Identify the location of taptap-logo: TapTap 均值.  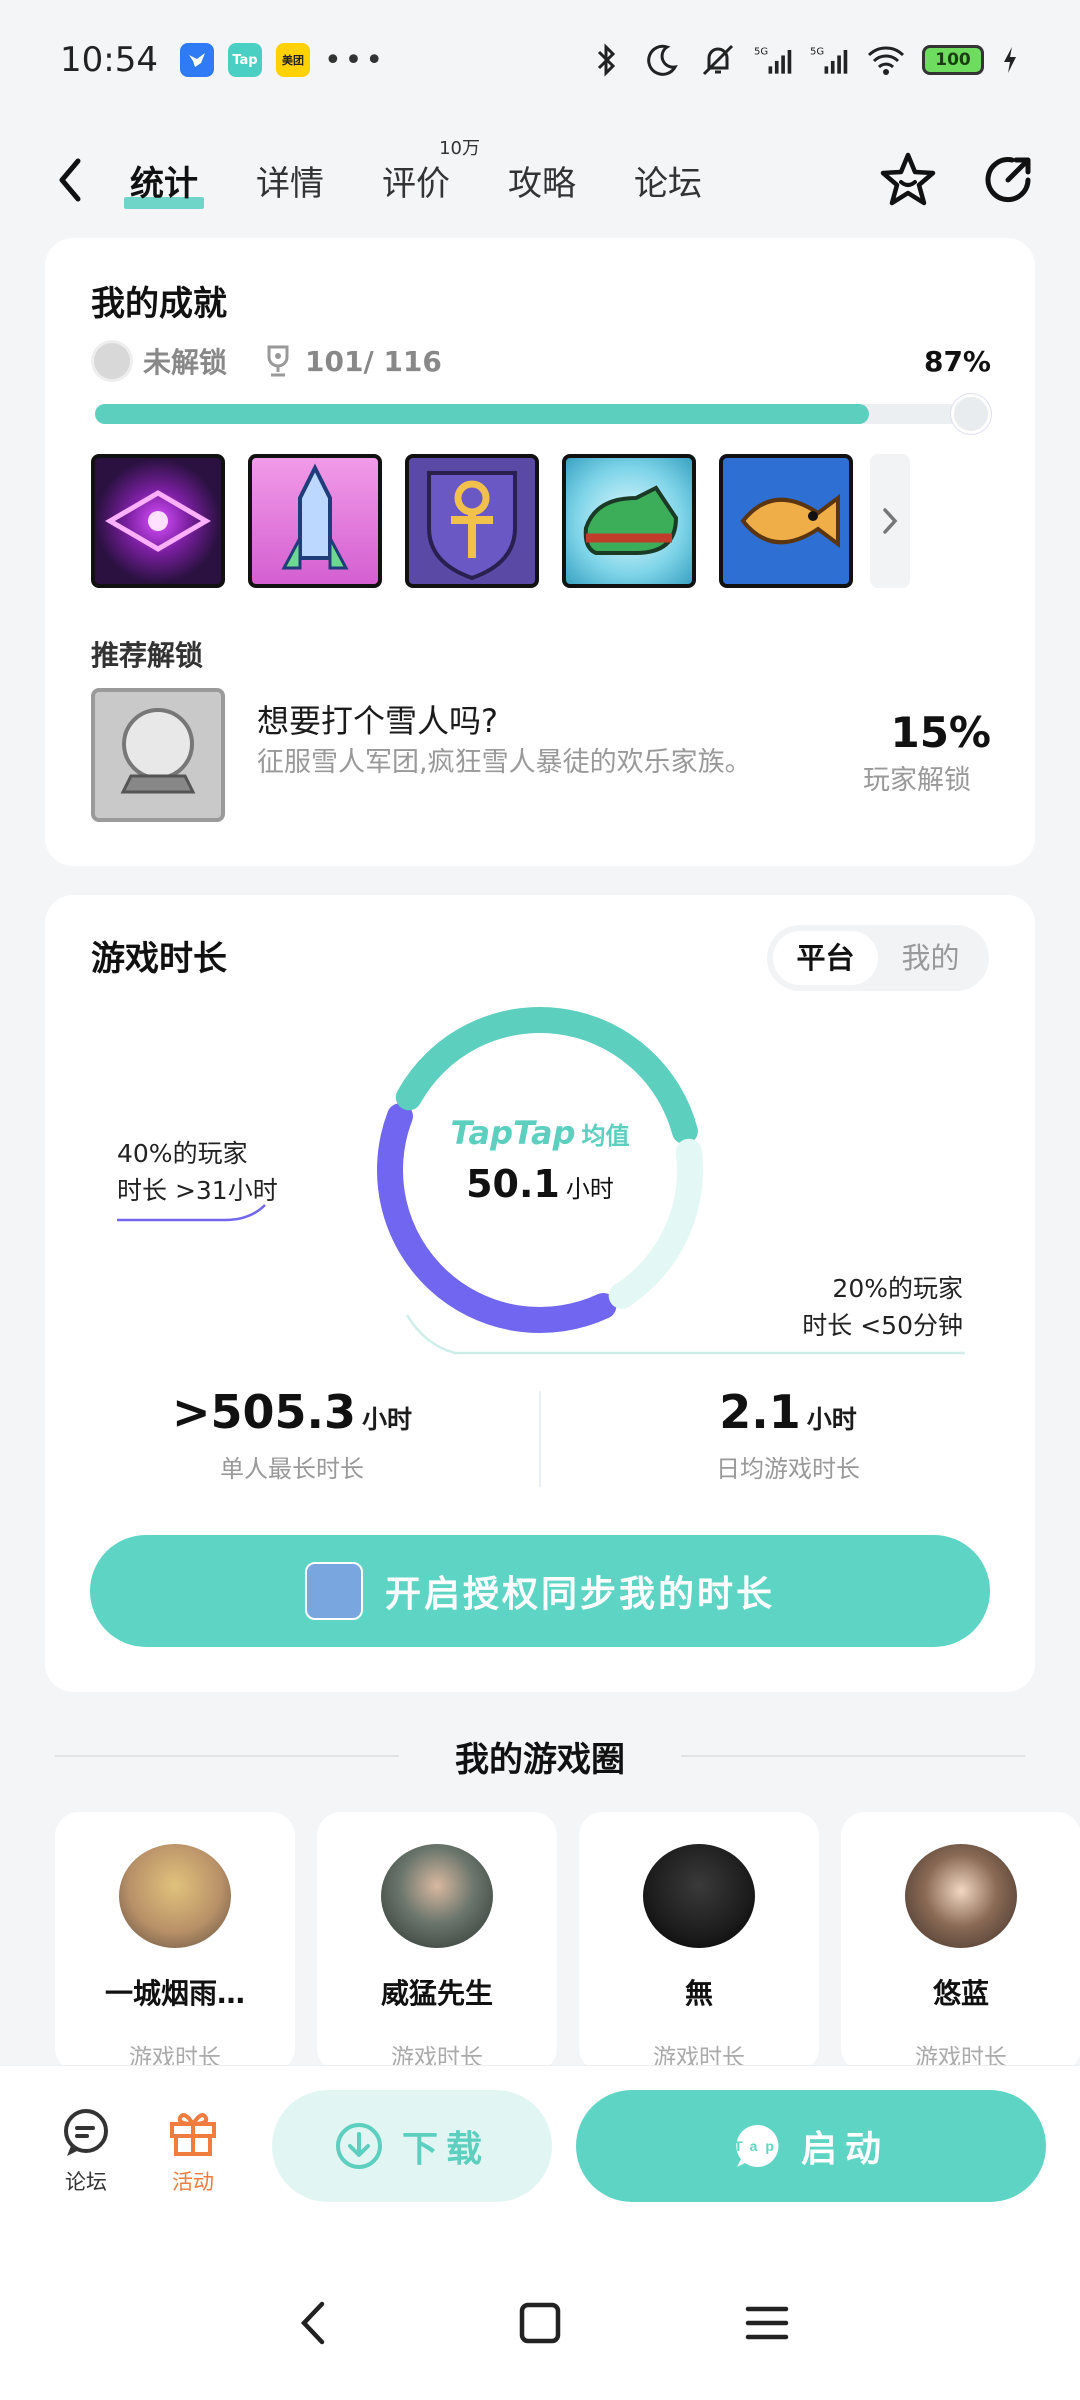
(539, 1133).